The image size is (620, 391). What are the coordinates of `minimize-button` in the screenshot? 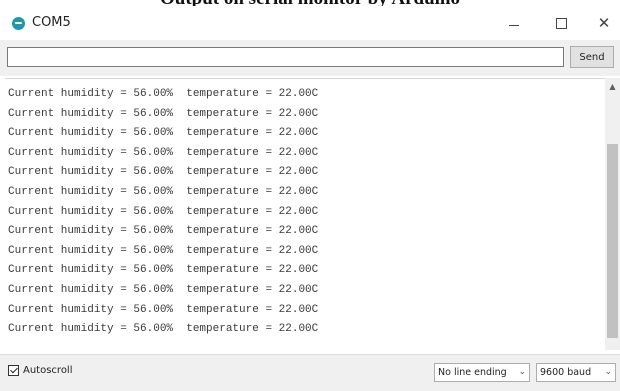 It's located at (514, 23).